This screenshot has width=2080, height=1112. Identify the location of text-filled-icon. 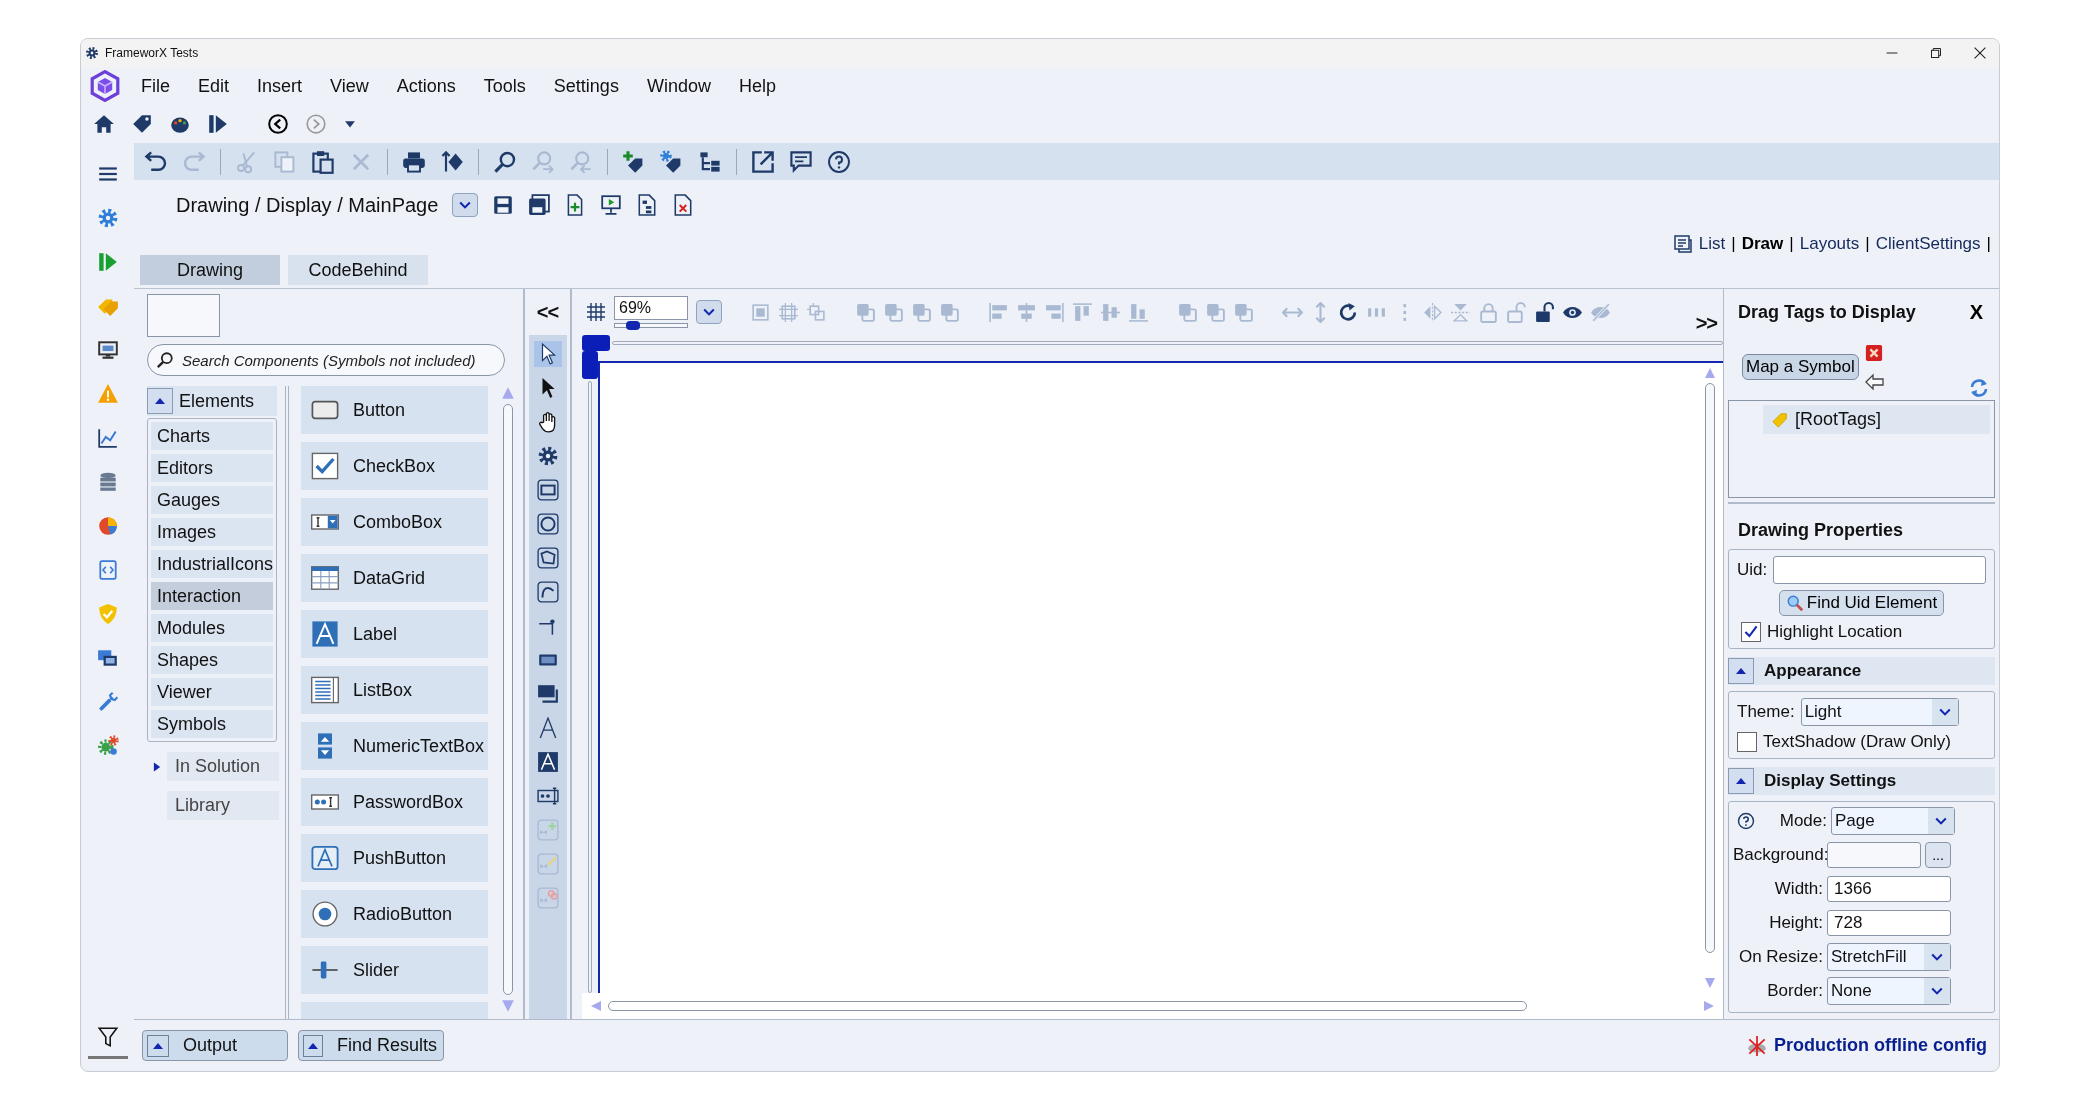
(547, 762).